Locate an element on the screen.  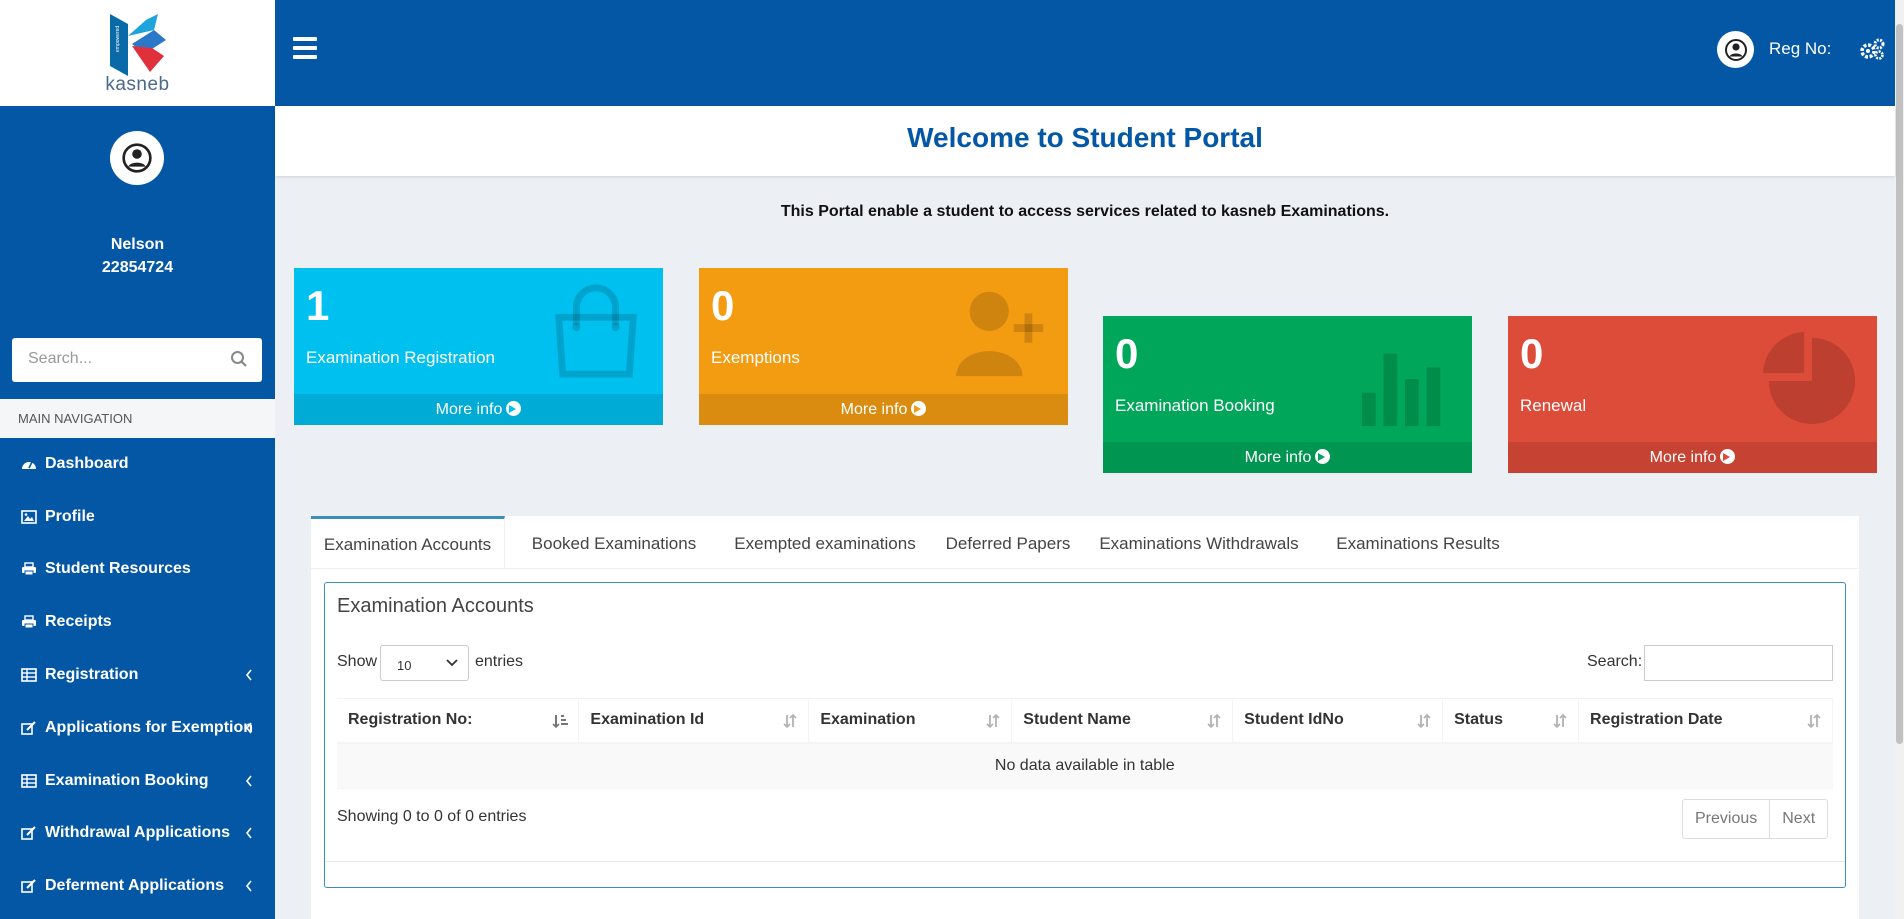
divider is located at coordinates (1085, 861).